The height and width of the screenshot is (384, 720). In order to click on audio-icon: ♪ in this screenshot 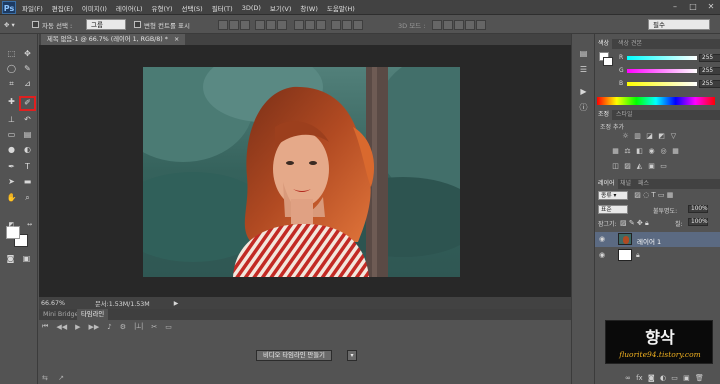, I will do `click(109, 327)`.